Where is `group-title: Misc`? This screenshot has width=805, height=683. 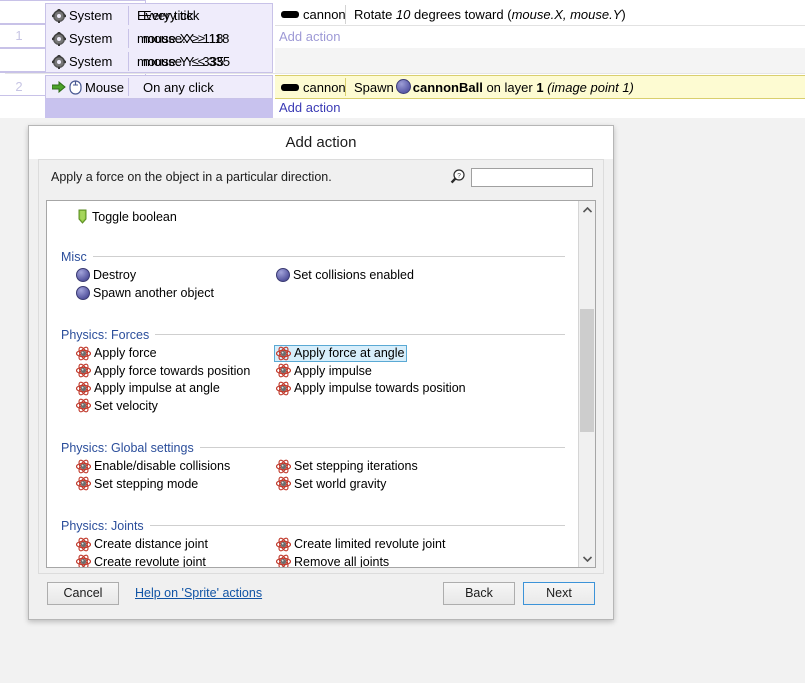
group-title: Misc is located at coordinates (74, 256).